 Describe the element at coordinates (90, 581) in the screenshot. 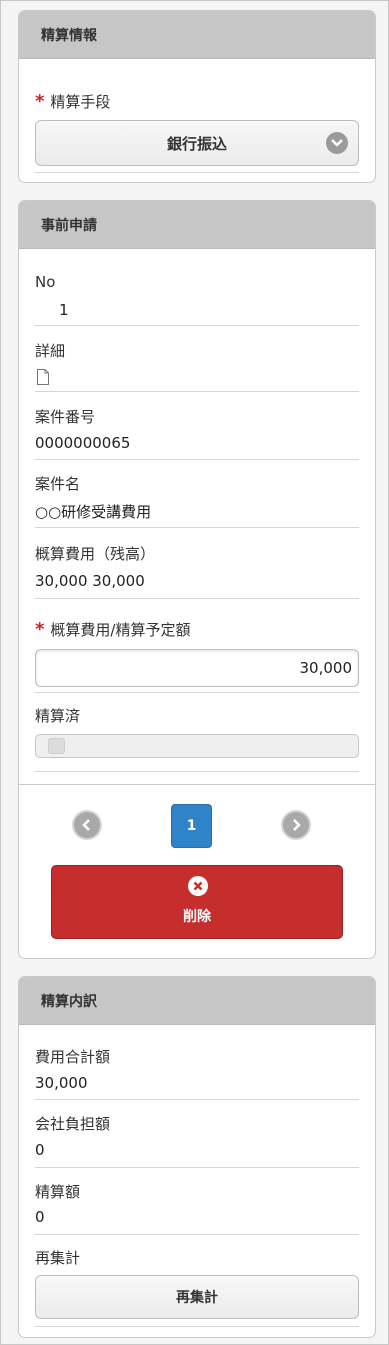

I see `estimate-value: 30,000 30,000` at that location.